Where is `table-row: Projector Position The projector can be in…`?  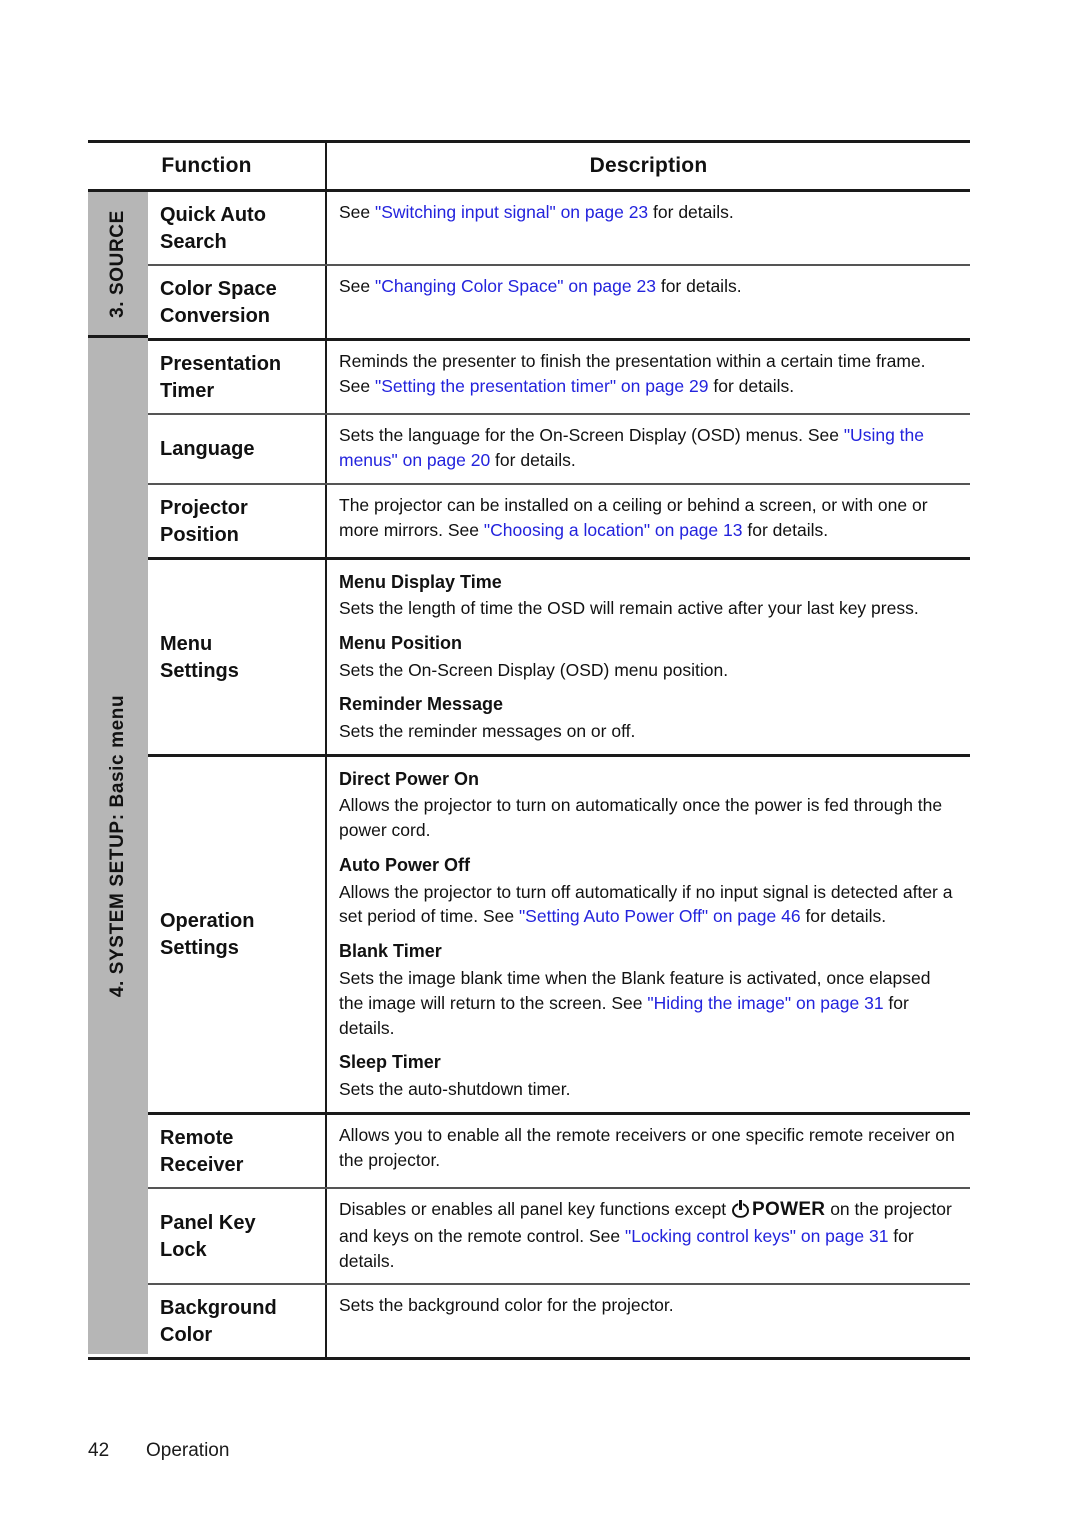
table-row: Projector Position The projector can be in… is located at coordinates (559, 520).